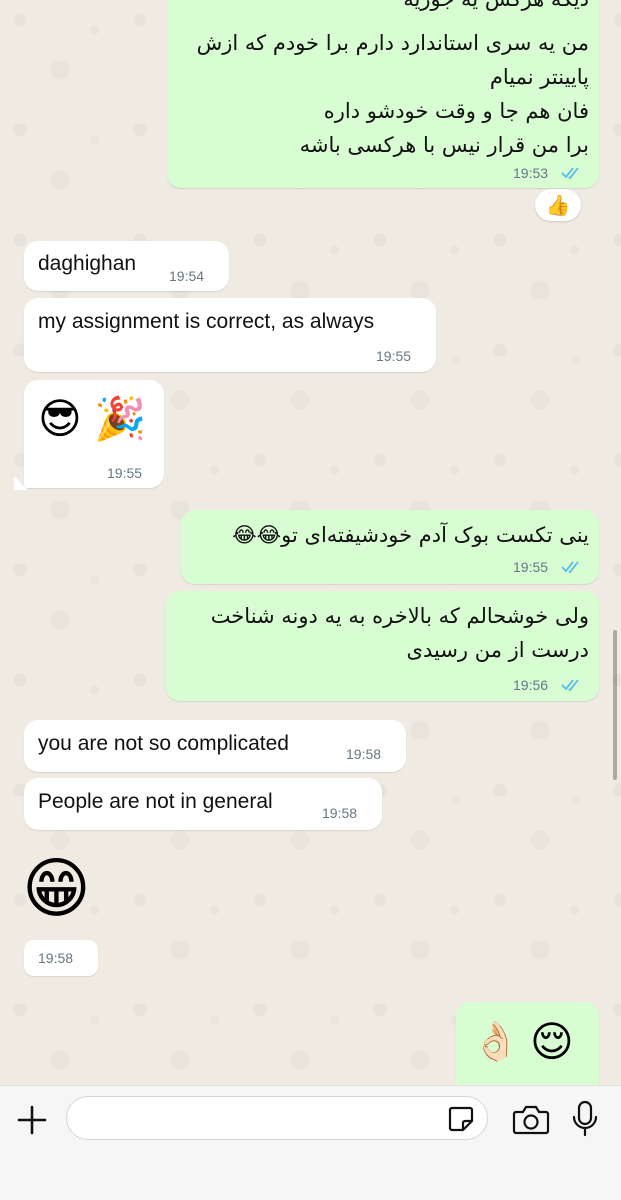 The width and height of the screenshot is (621, 1200). What do you see at coordinates (531, 1119) in the screenshot?
I see `camera-icon` at bounding box center [531, 1119].